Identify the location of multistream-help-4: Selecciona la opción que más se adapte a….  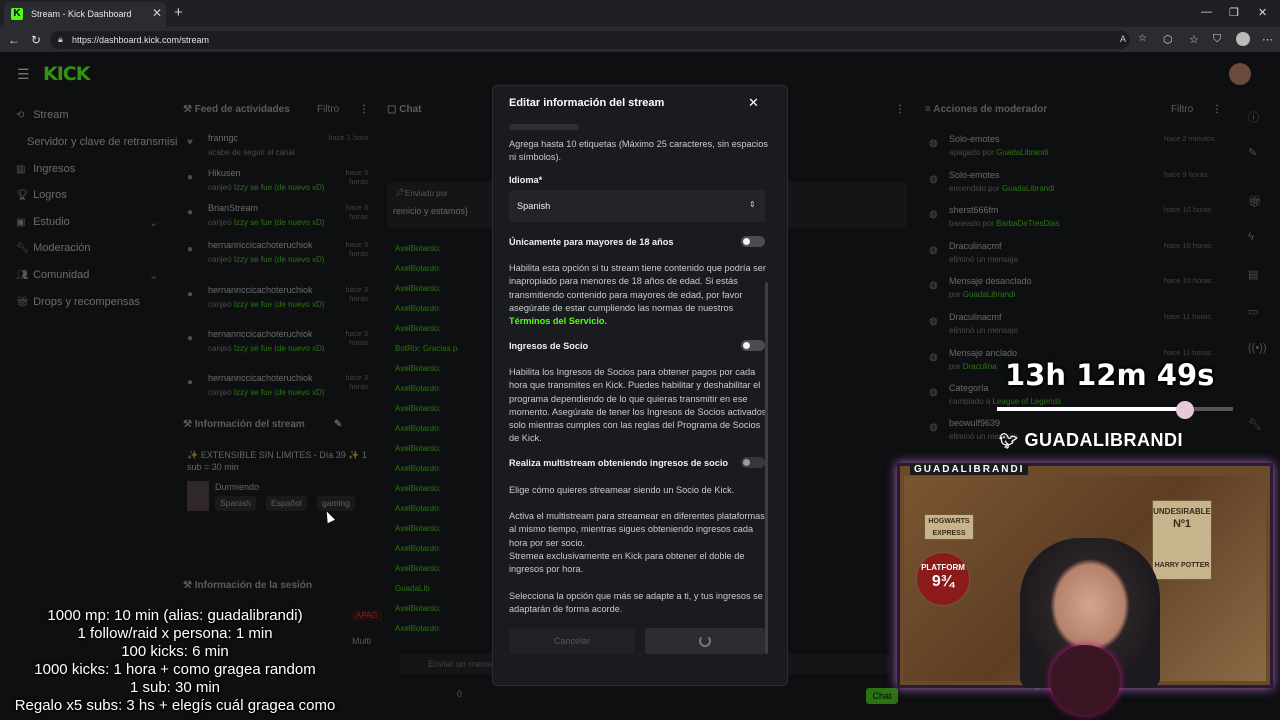
(636, 603).